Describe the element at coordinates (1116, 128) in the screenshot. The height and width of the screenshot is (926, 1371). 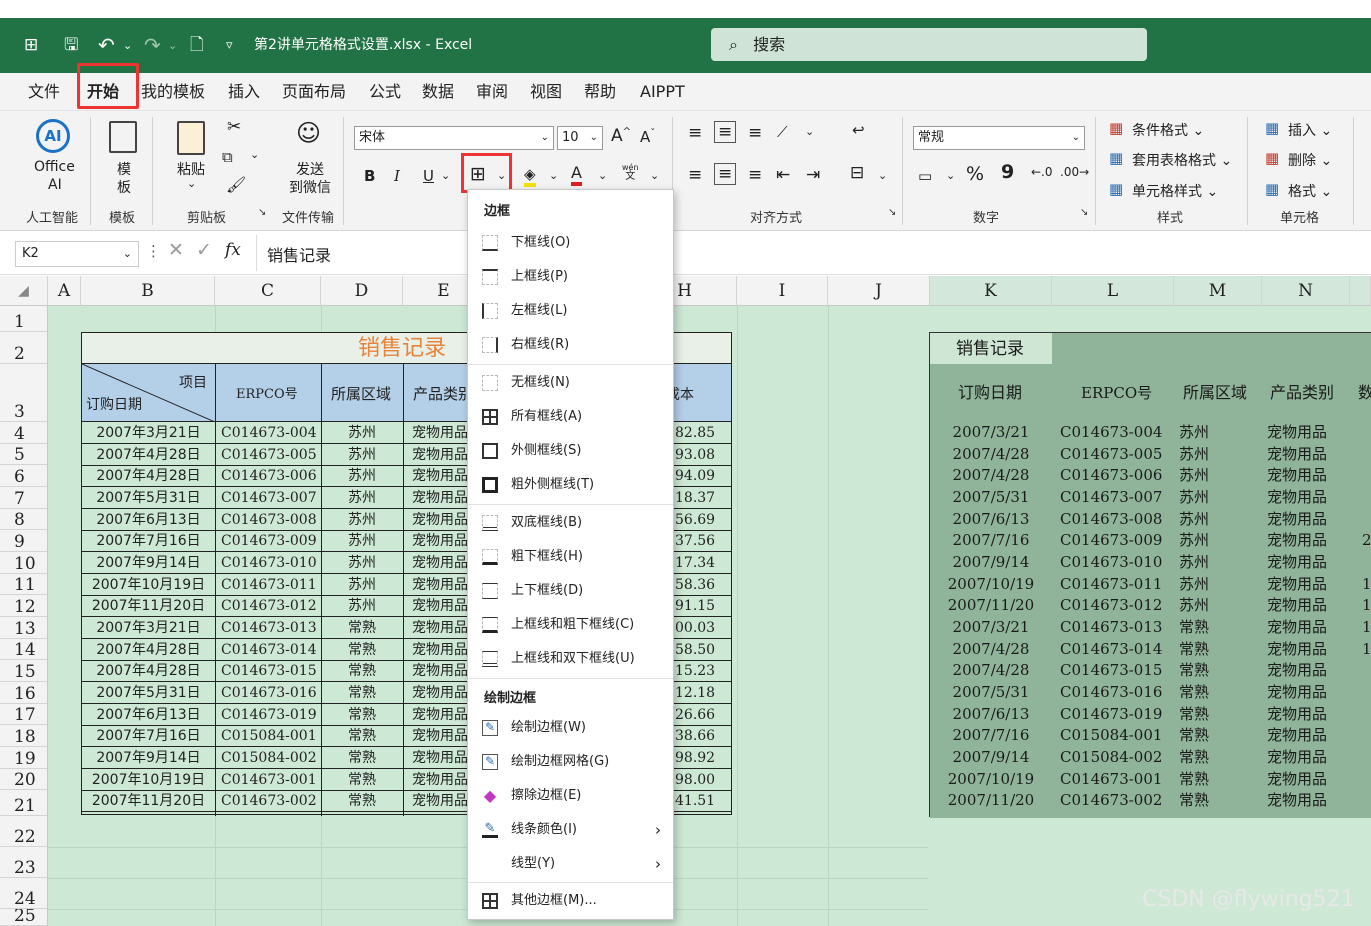
I see `conditional-format-icon: ▦` at that location.